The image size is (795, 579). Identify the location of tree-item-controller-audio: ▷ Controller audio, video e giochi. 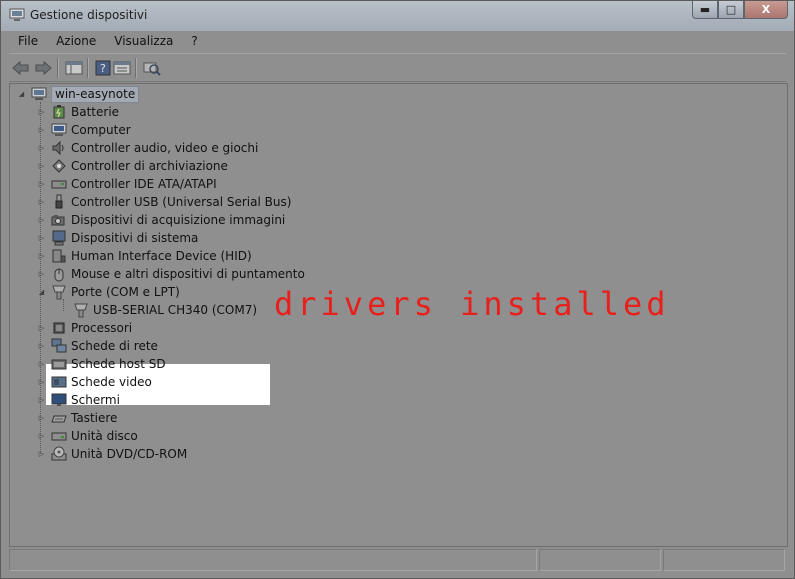
(148, 148).